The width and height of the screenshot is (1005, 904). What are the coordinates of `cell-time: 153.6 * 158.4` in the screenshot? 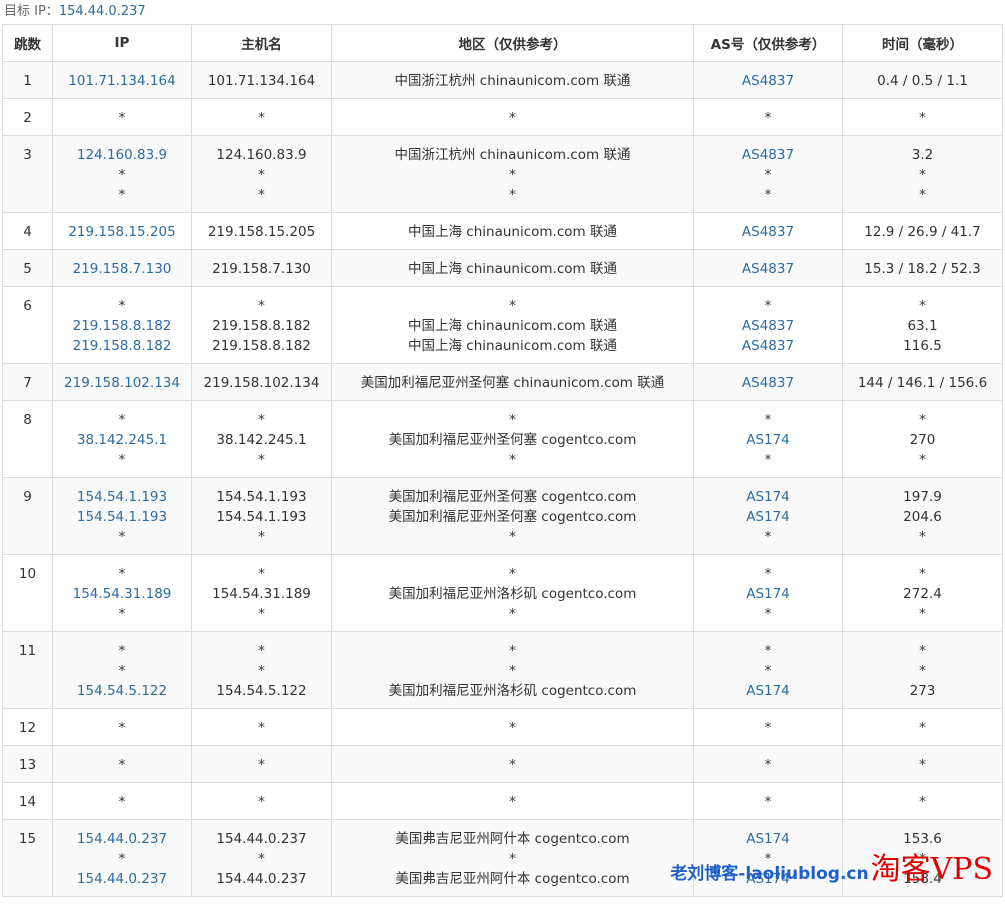 It's located at (922, 858).